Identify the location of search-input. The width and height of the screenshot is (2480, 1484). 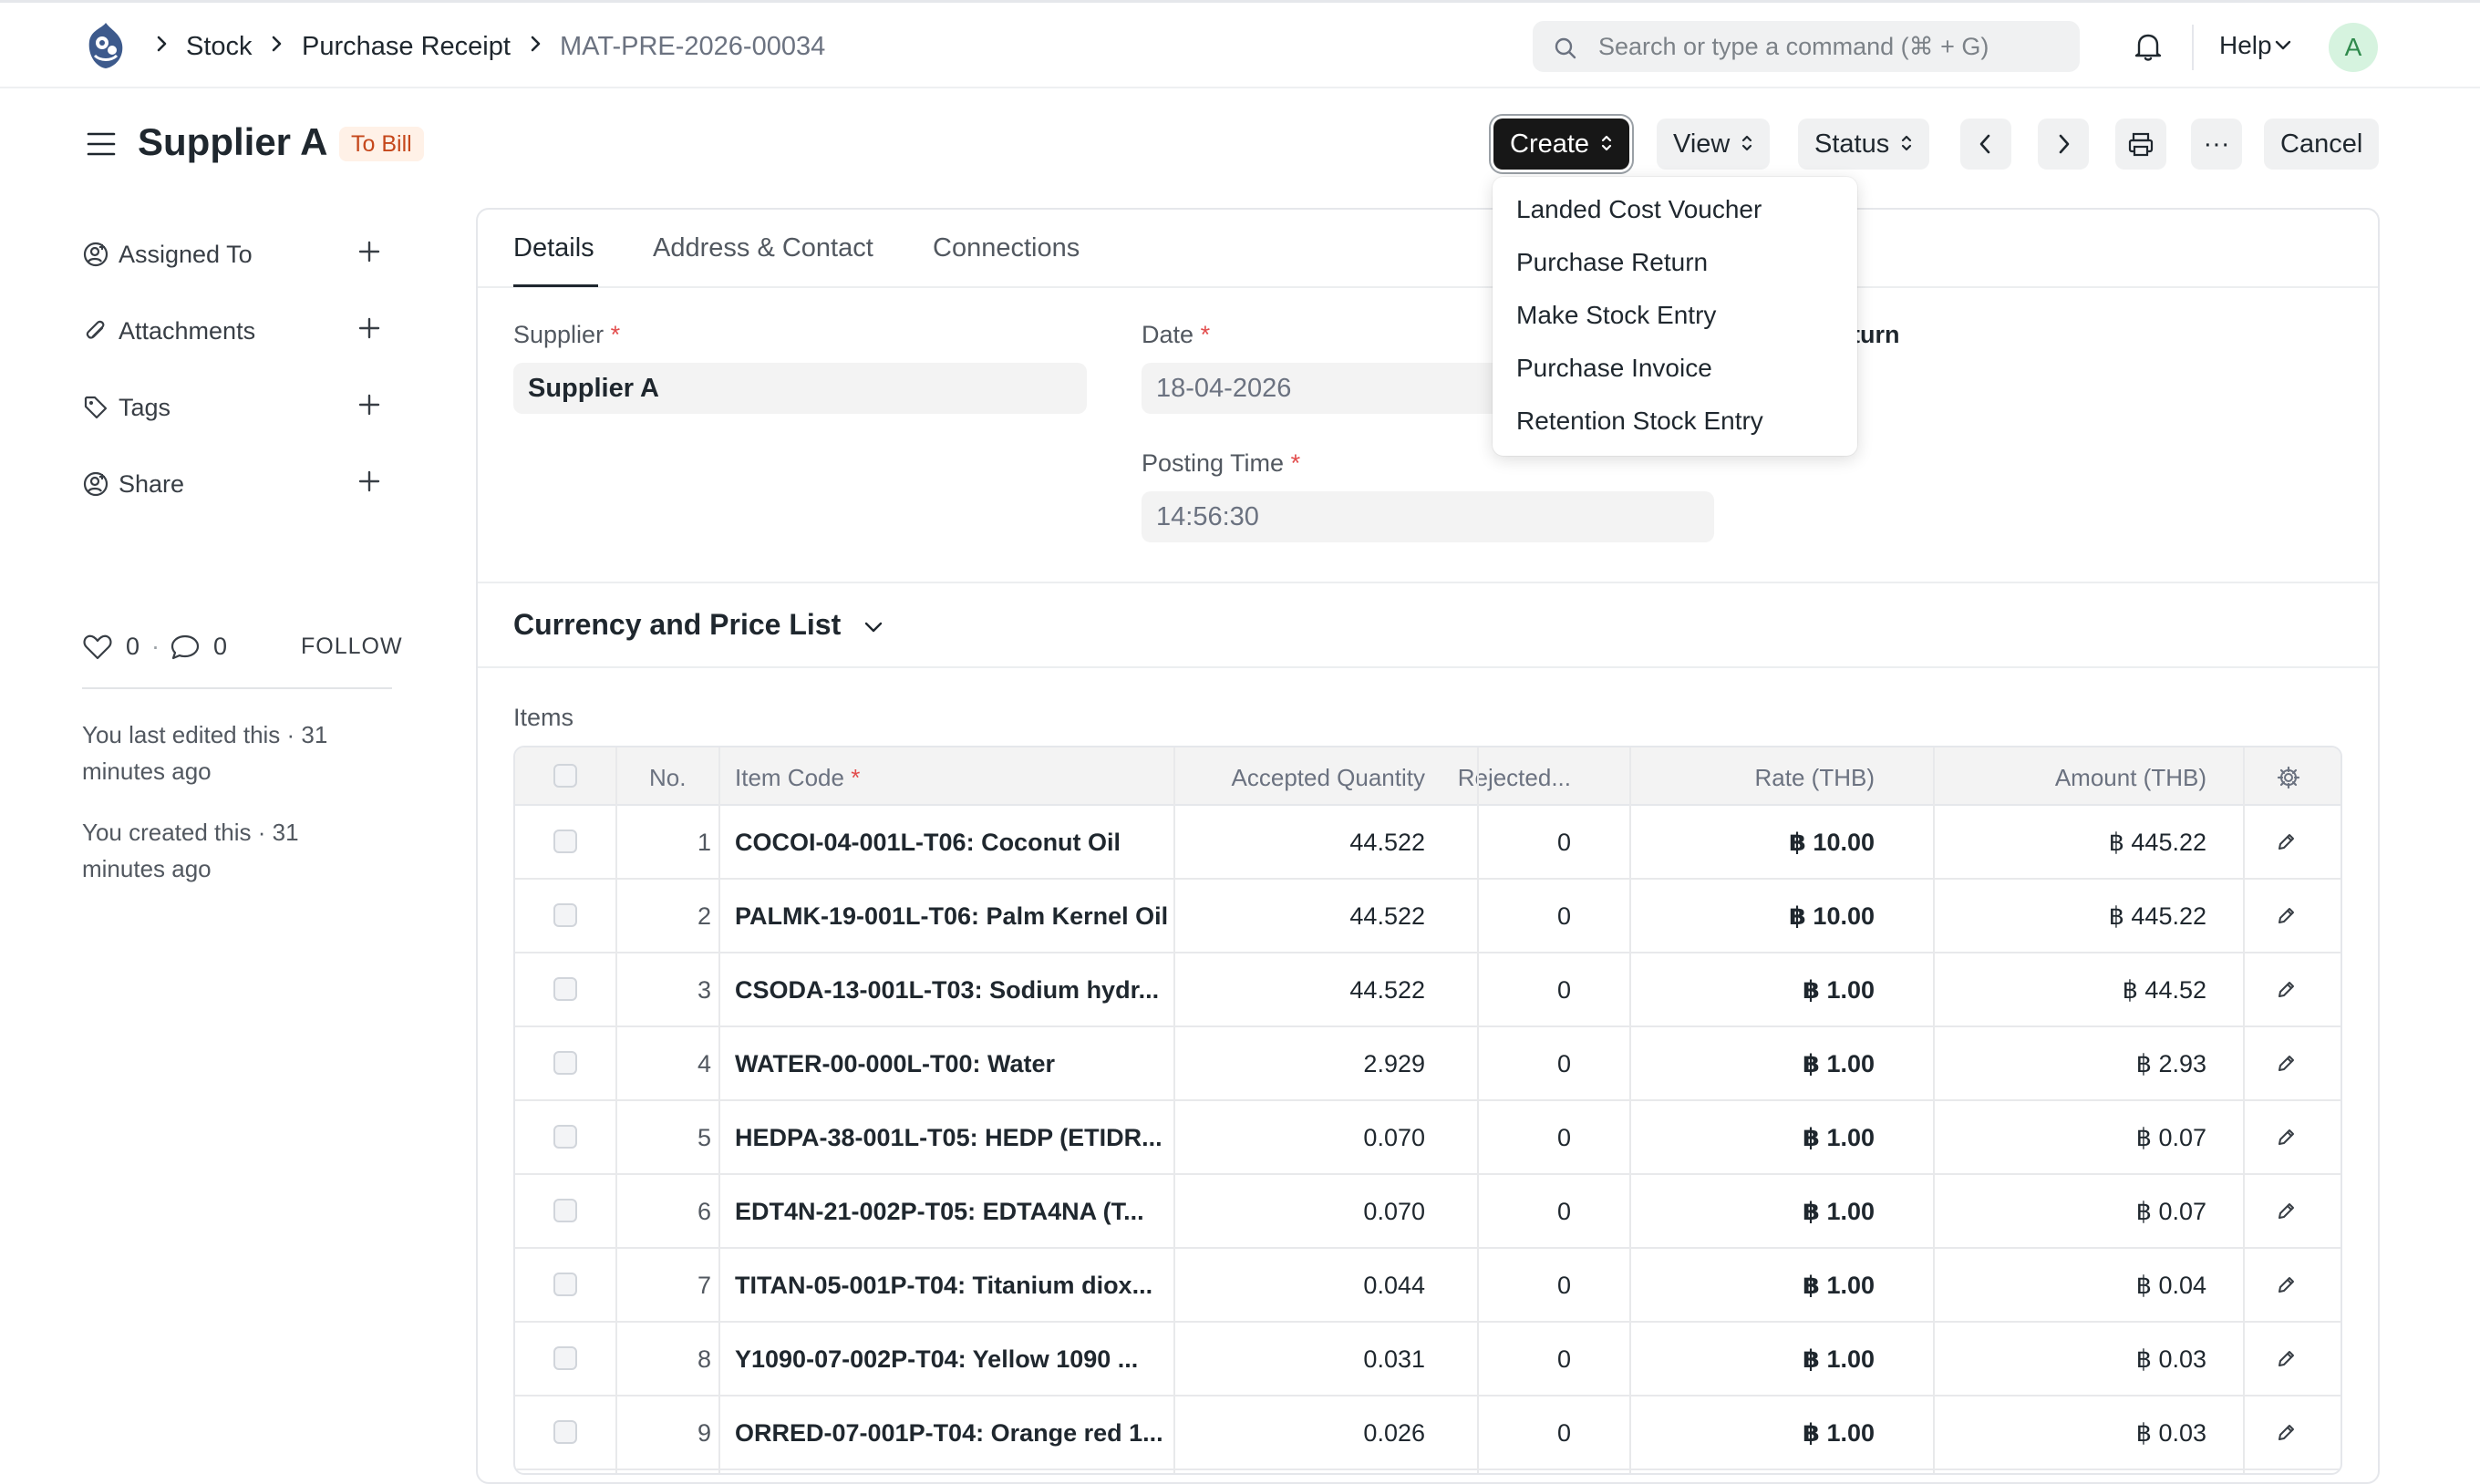
(1830, 46).